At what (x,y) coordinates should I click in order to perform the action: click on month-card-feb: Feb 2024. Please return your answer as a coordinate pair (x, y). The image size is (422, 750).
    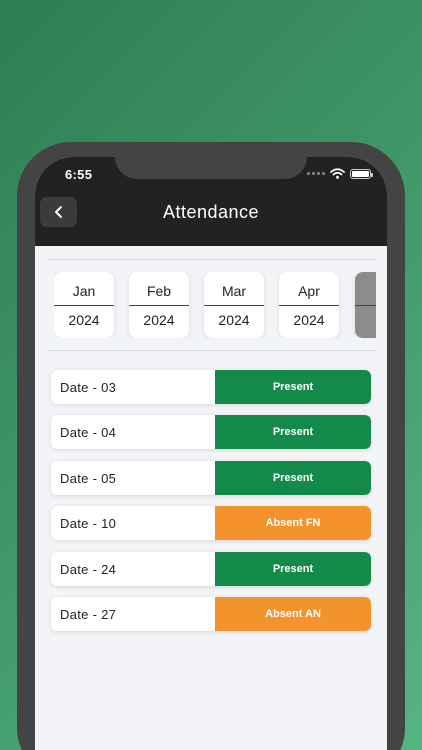
    Looking at the image, I should click on (159, 305).